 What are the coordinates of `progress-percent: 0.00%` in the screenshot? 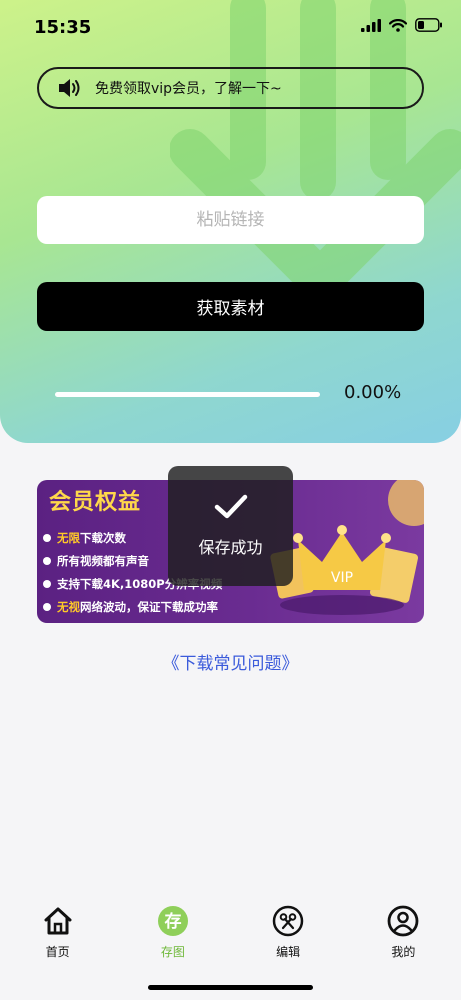 It's located at (373, 392).